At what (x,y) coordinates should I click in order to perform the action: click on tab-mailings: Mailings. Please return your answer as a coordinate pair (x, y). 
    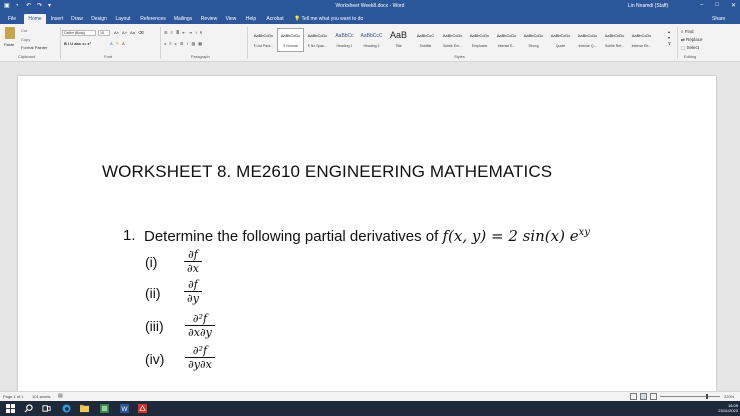
    Looking at the image, I should click on (183, 19).